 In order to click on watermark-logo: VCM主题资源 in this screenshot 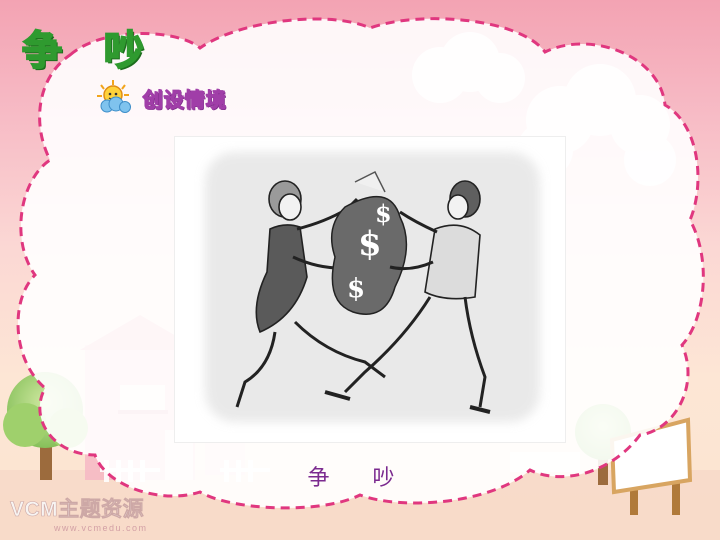, I will do `click(77, 510)`.